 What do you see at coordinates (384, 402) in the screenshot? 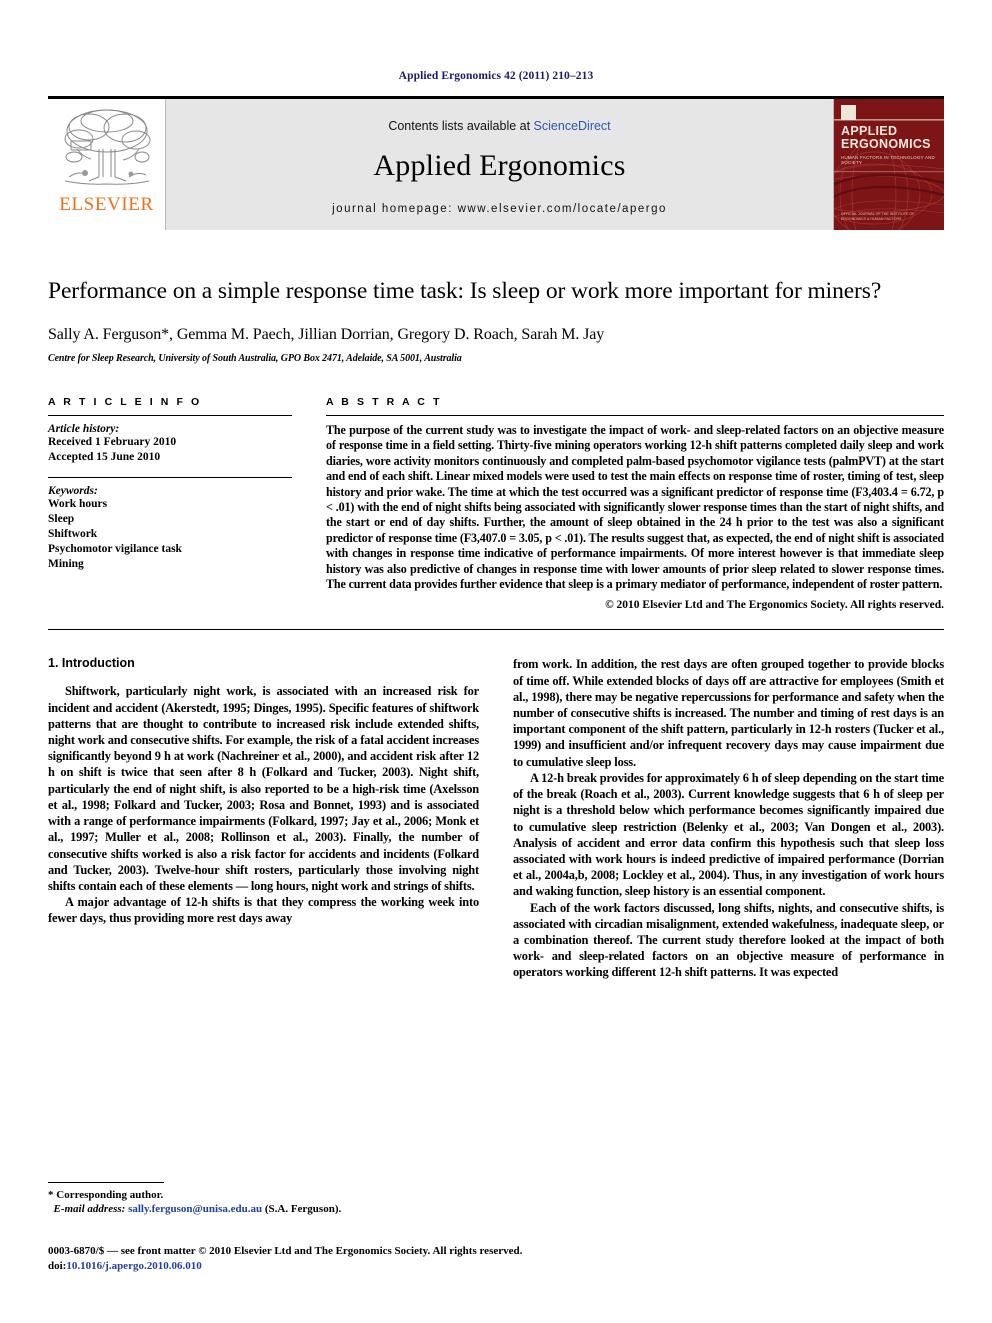
I see `abstract-heading: A B S T R A C T` at bounding box center [384, 402].